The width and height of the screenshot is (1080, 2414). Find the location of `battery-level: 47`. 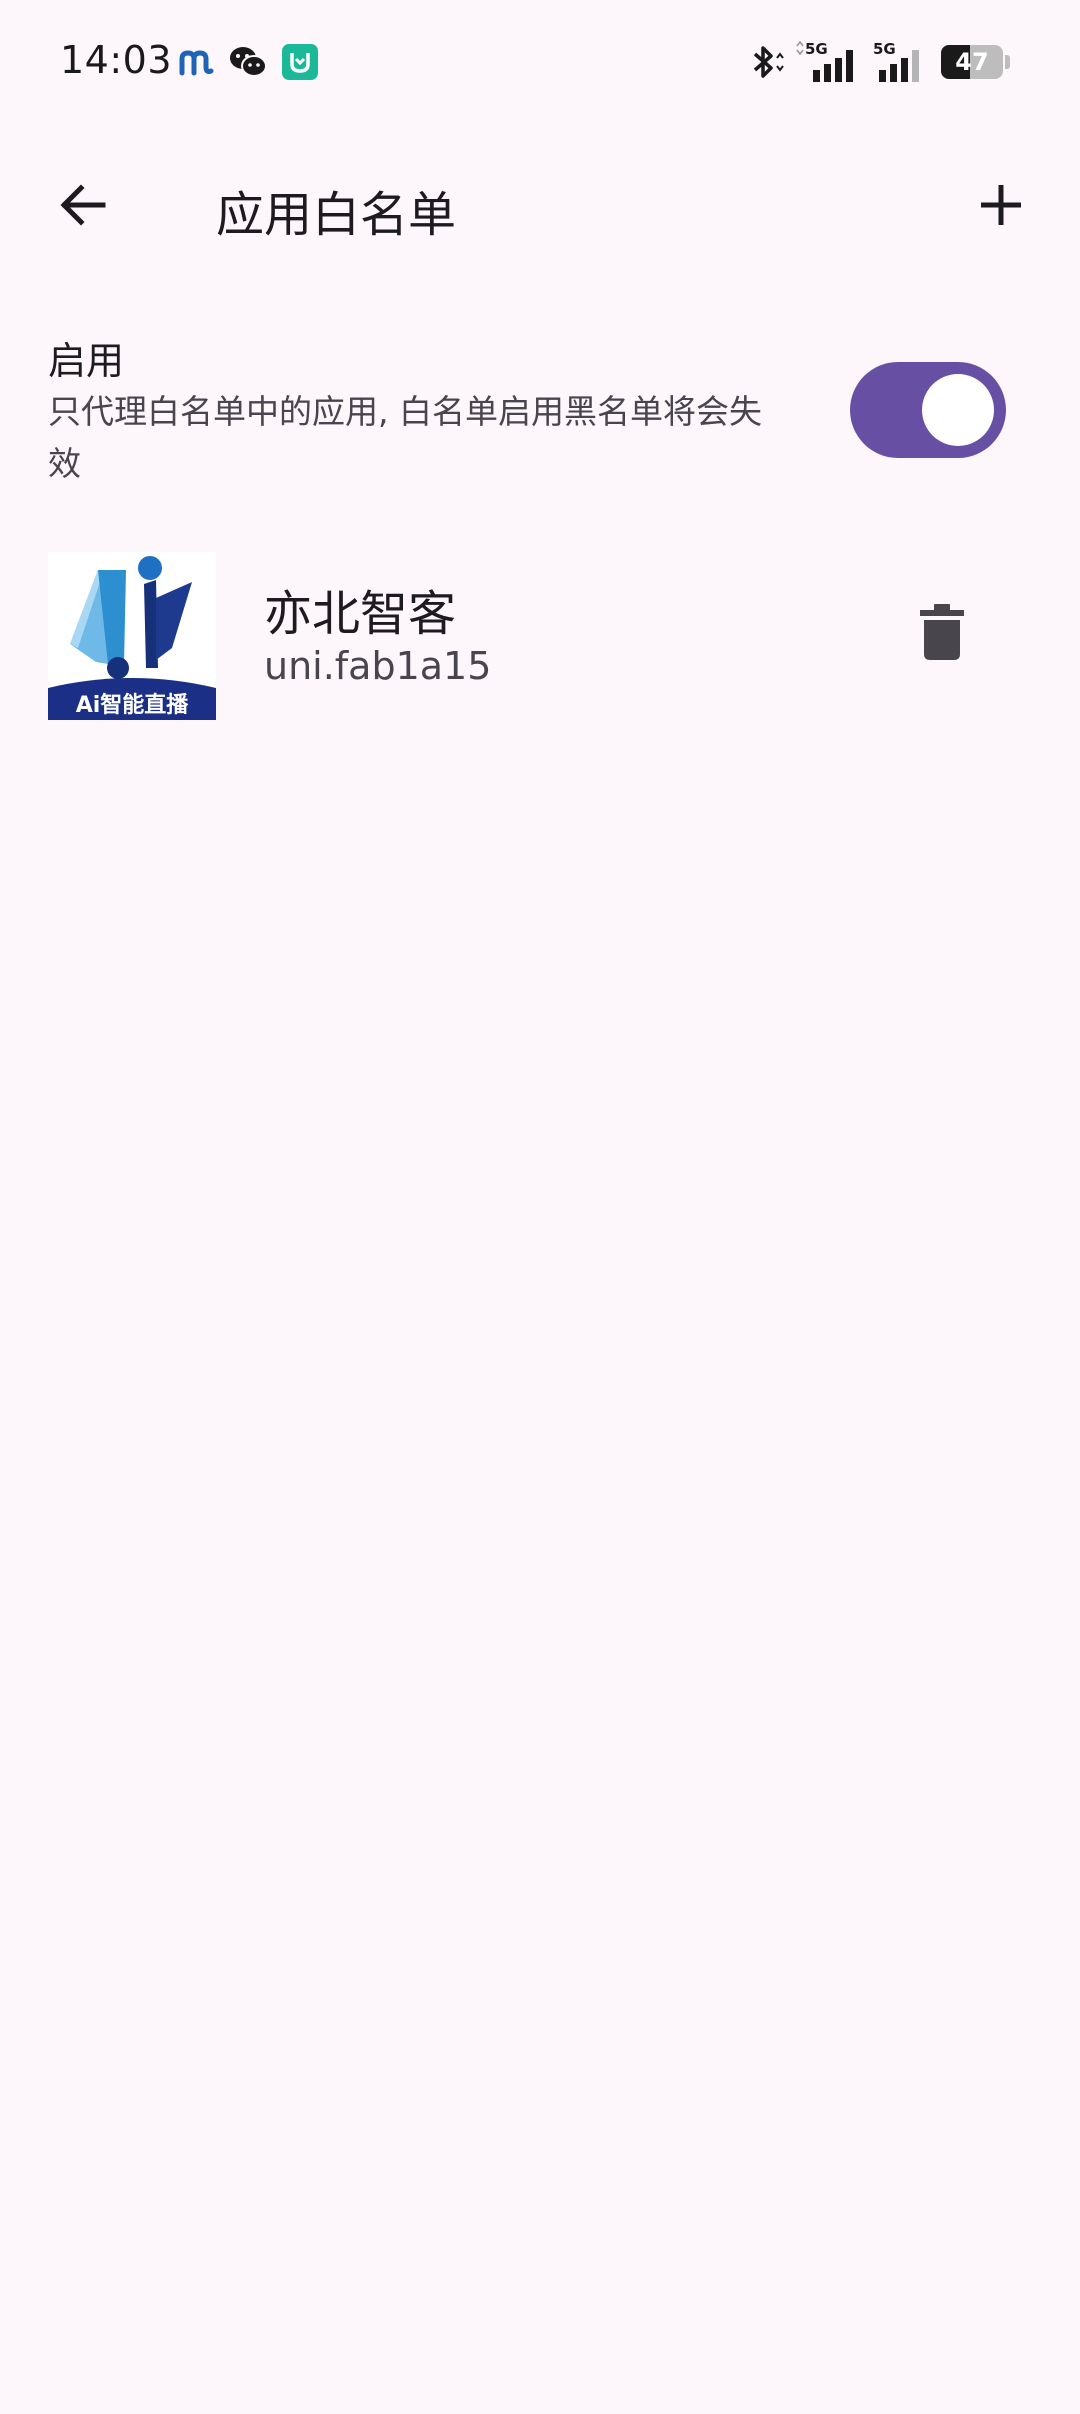

battery-level: 47 is located at coordinates (972, 62).